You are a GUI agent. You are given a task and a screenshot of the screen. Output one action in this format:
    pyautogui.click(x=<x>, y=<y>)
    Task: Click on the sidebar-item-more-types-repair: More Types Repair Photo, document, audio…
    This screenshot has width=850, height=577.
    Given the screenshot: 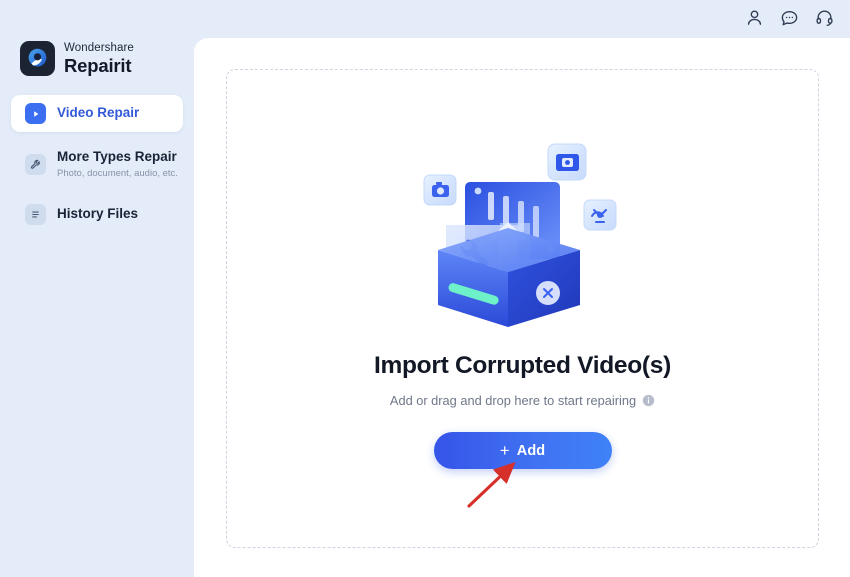 What is the action you would take?
    pyautogui.click(x=97, y=164)
    